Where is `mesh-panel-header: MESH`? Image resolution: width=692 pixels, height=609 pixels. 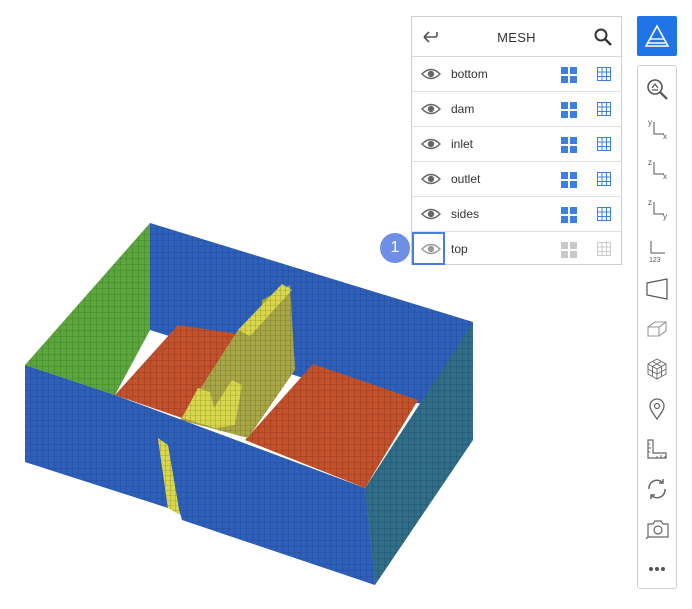
mesh-panel-header: MESH is located at coordinates (516, 37).